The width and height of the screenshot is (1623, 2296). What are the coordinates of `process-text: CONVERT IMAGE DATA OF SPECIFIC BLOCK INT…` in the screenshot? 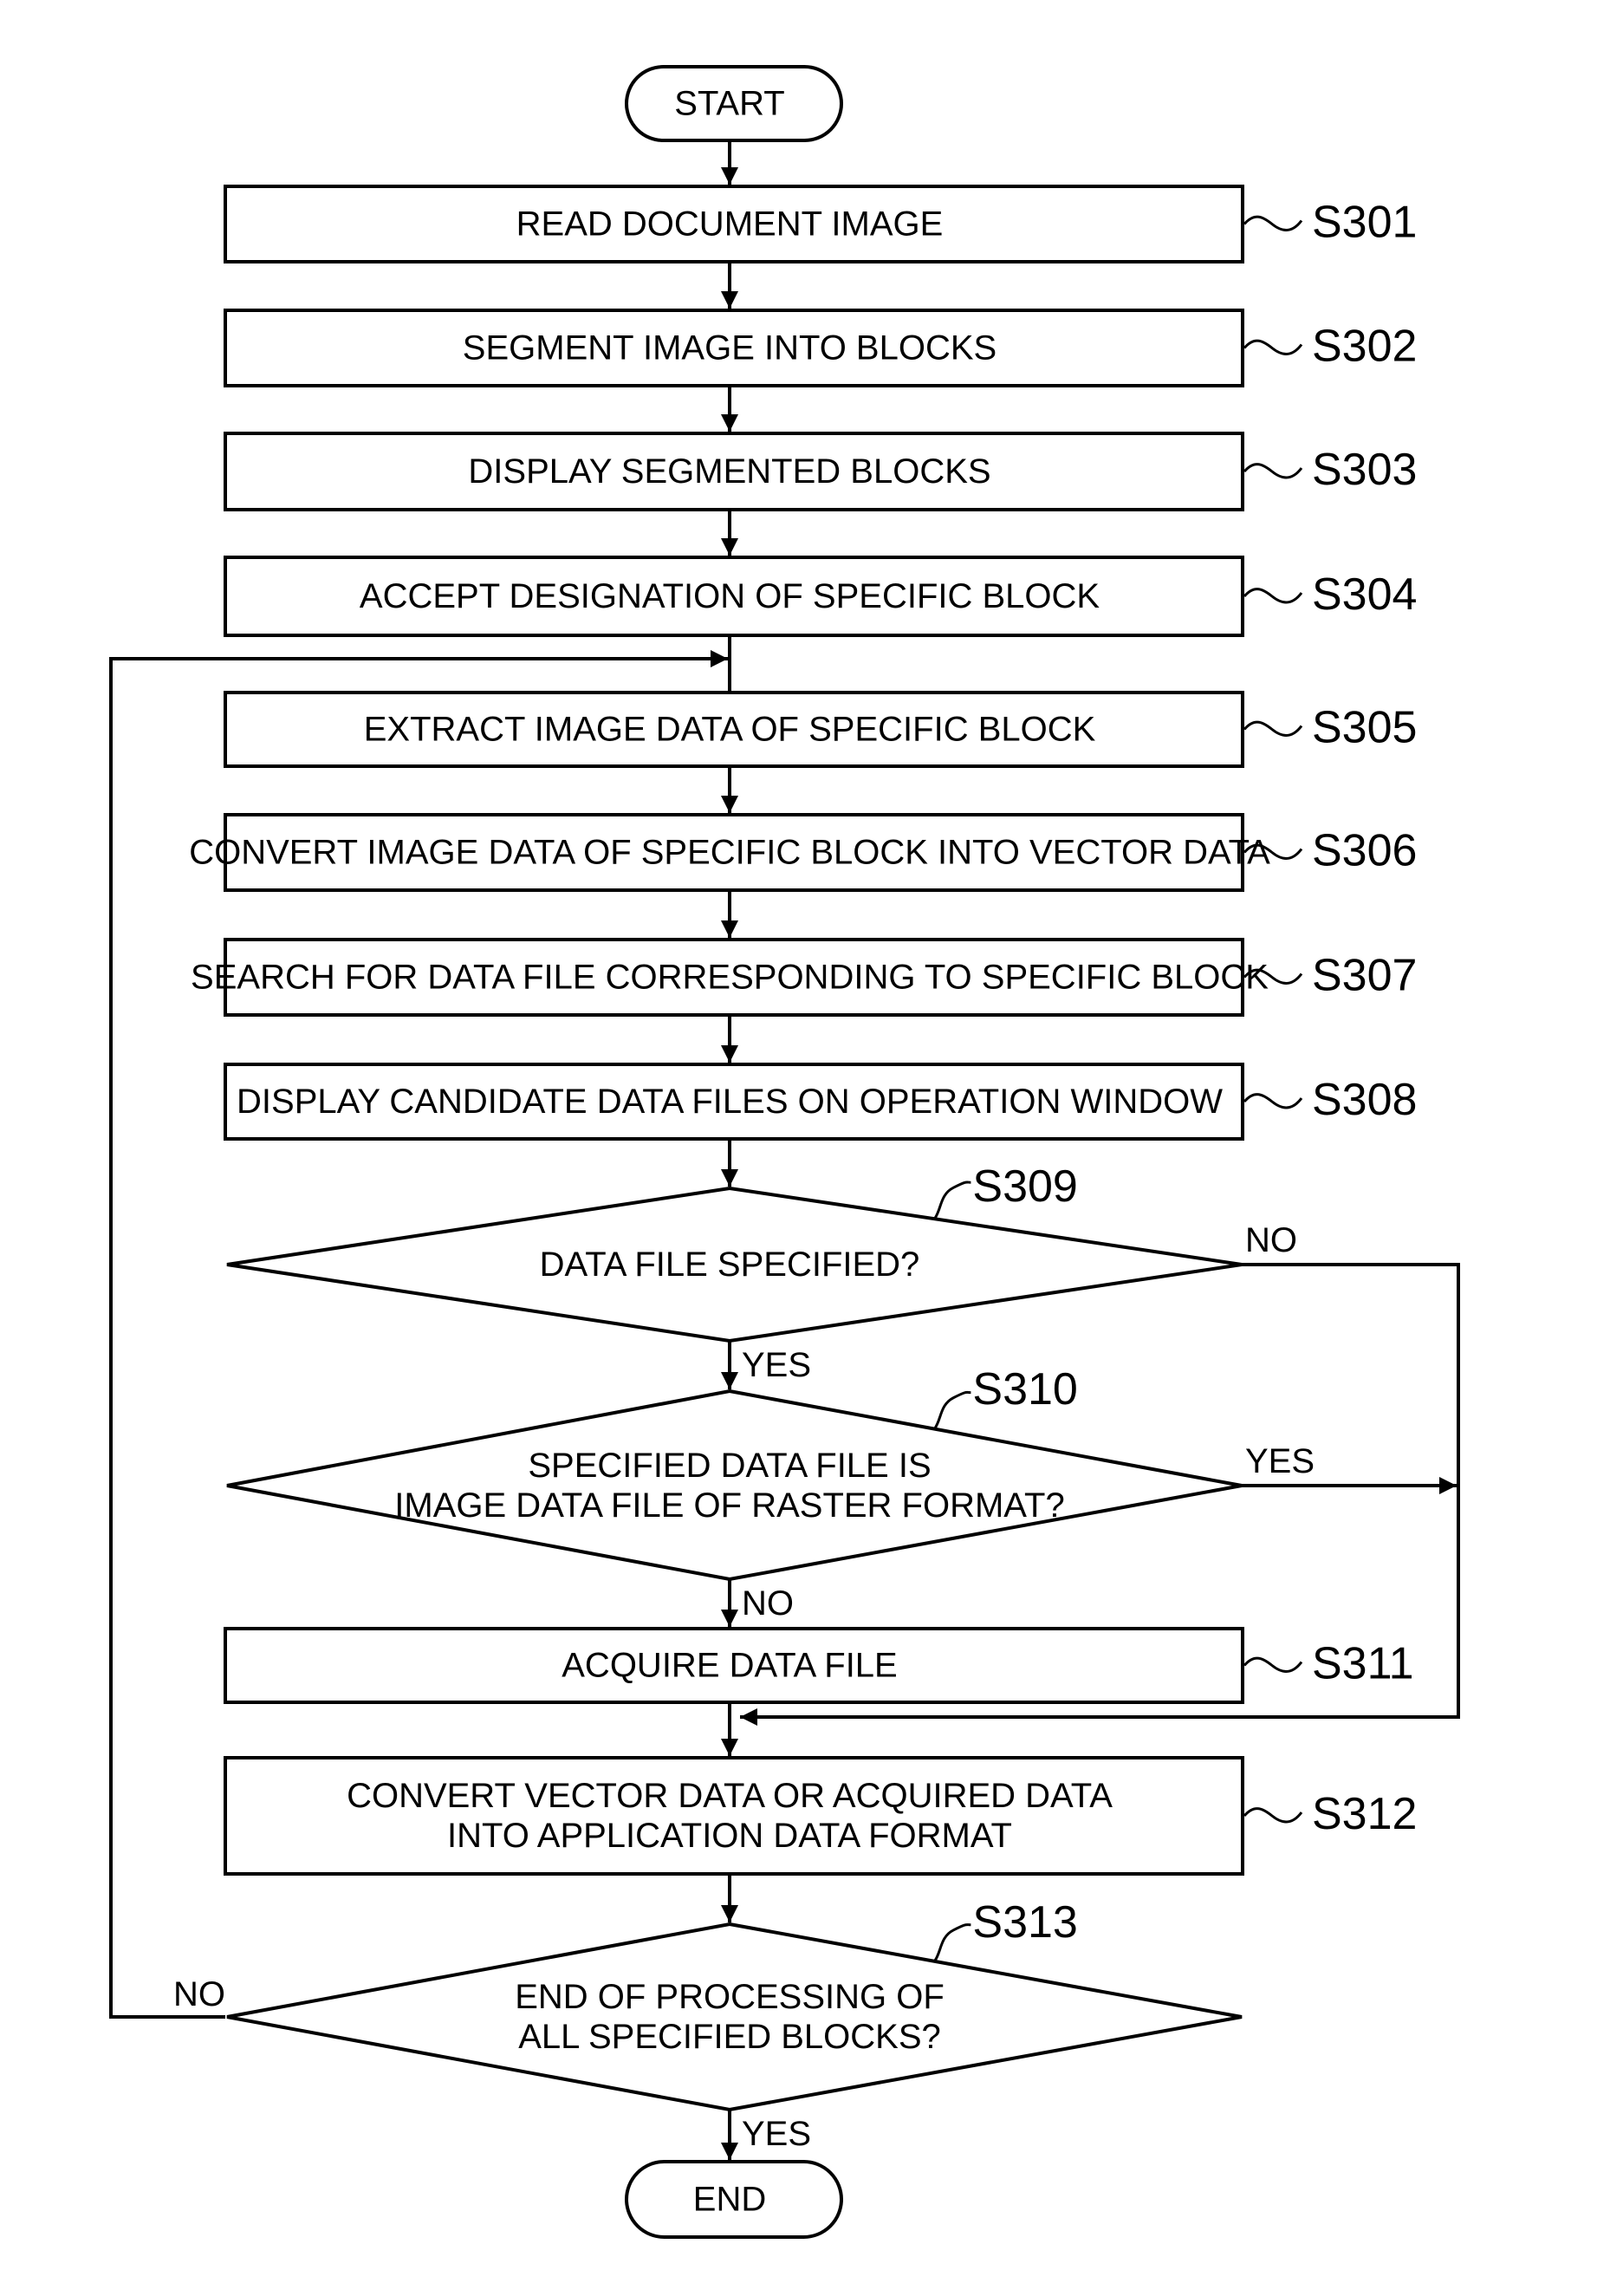 It's located at (729, 853).